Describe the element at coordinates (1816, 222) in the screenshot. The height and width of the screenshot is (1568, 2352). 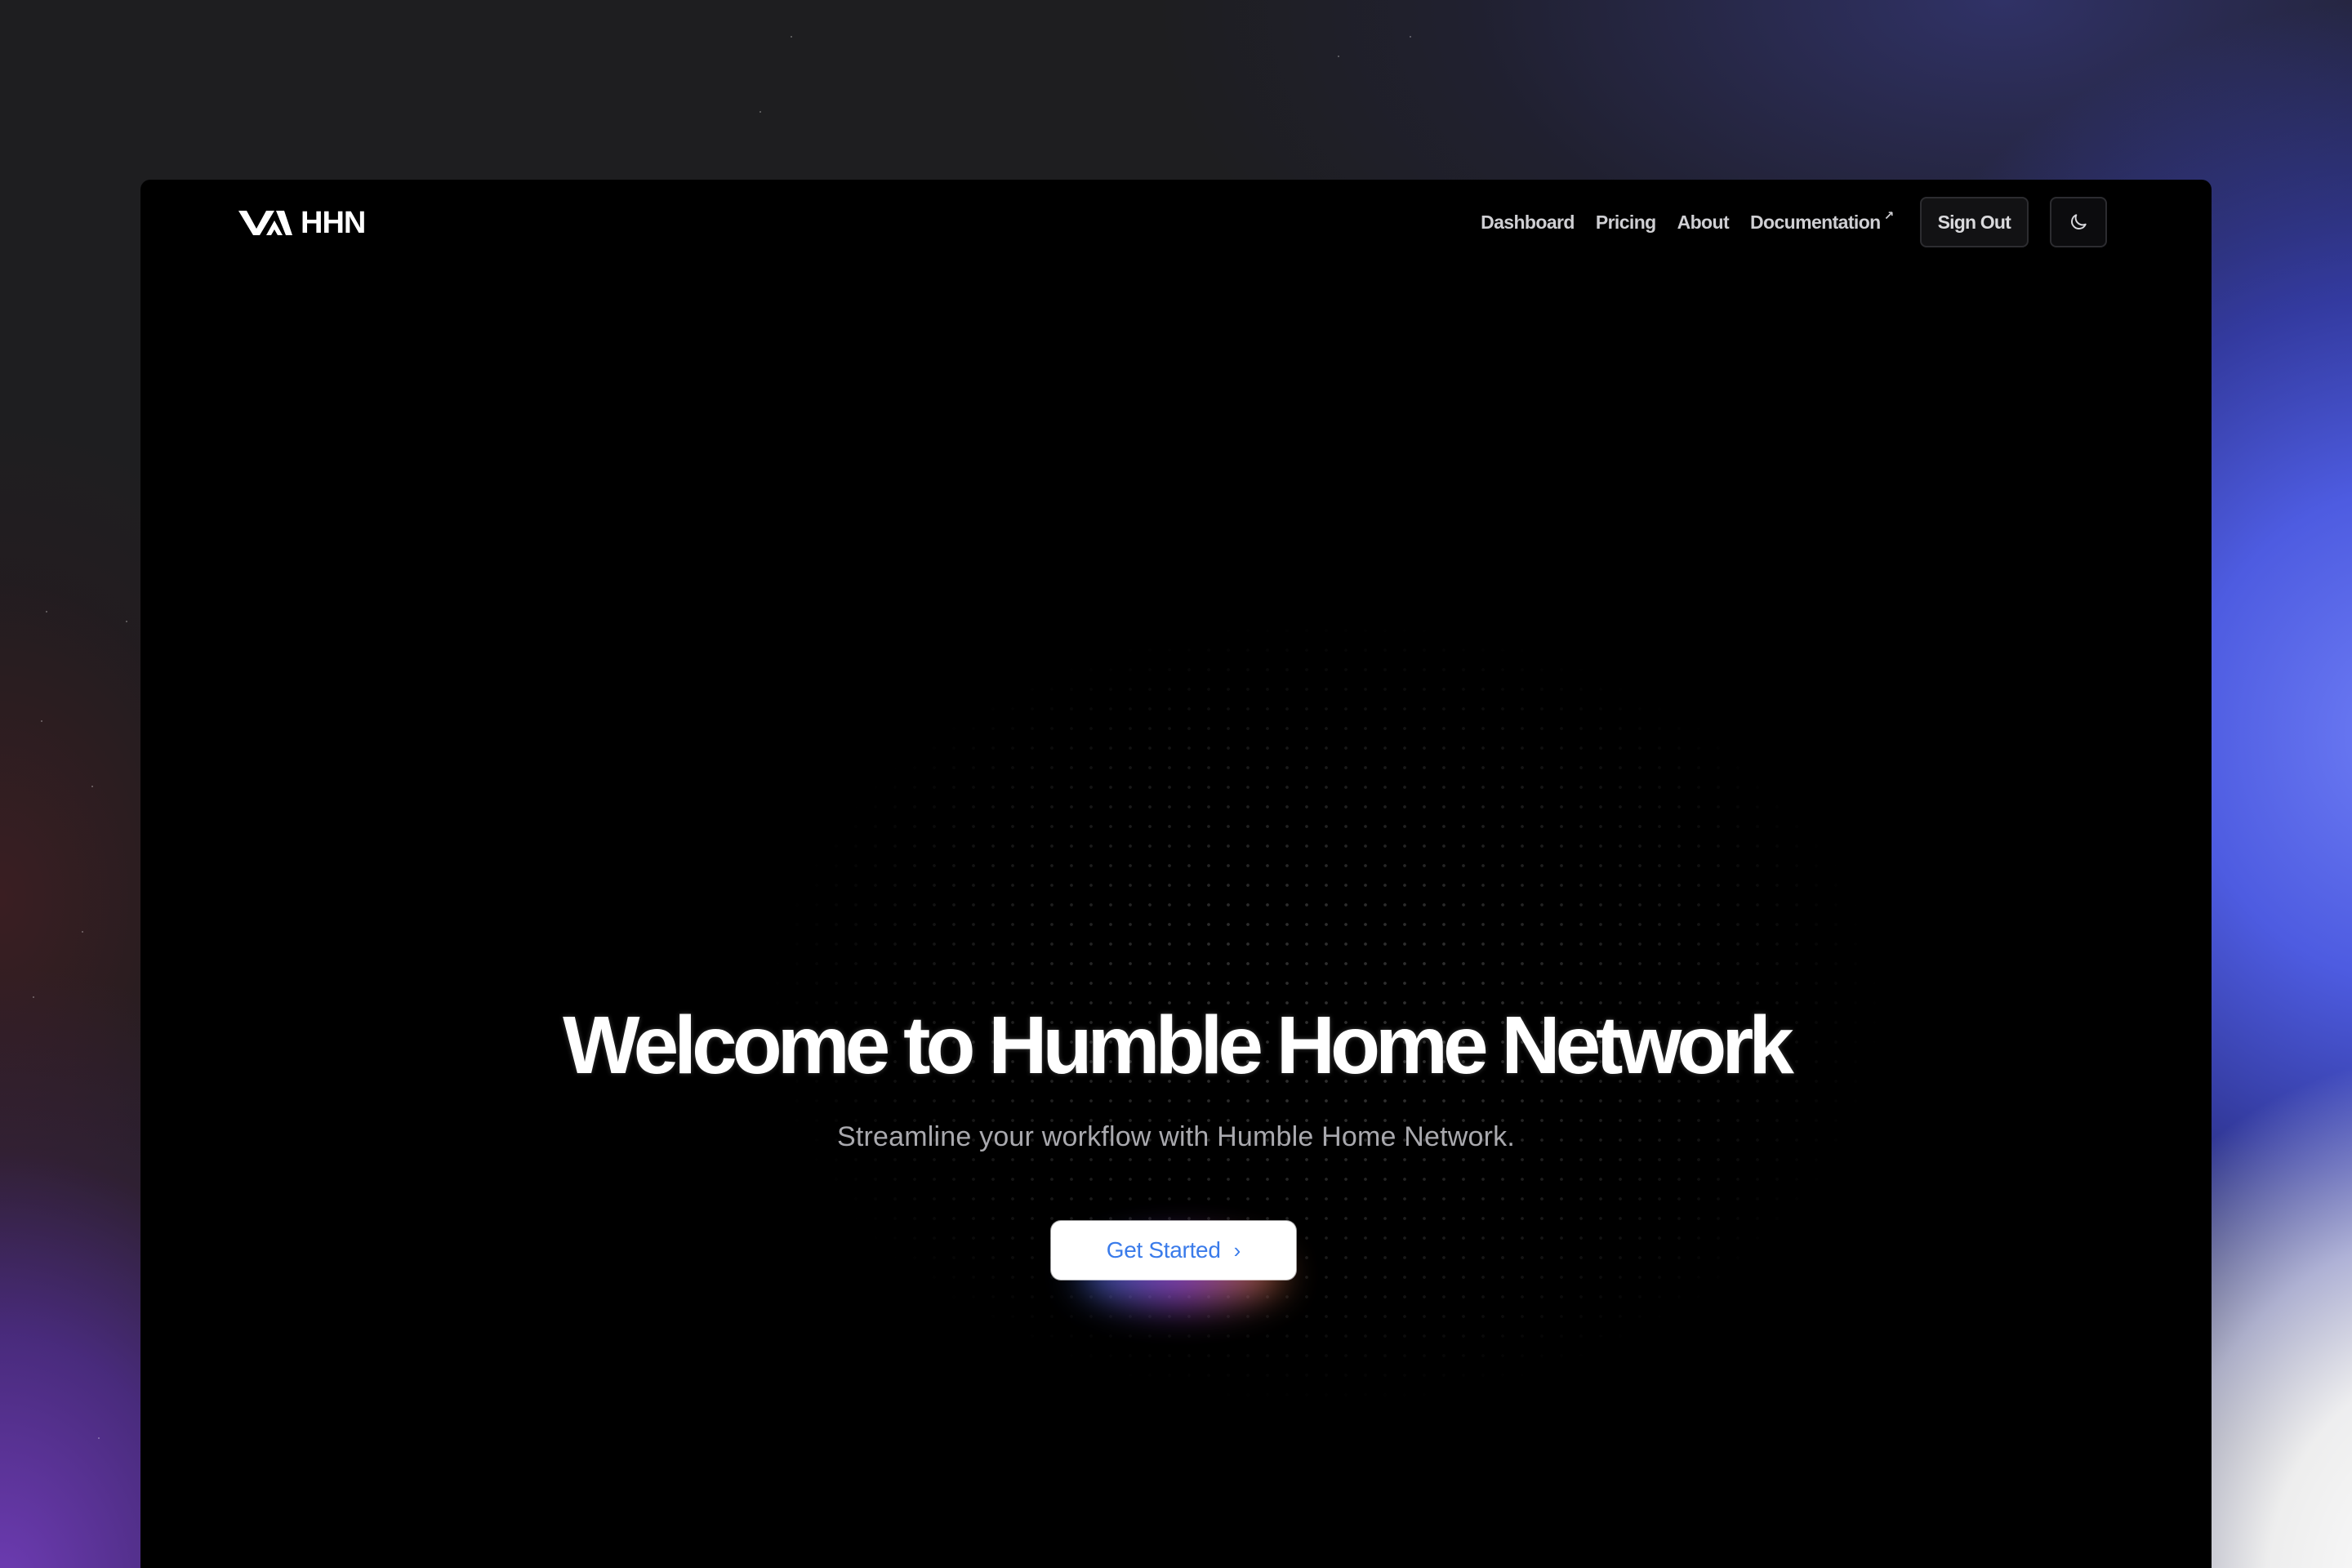
I see `nav-link-documentation-label: Documentation` at that location.